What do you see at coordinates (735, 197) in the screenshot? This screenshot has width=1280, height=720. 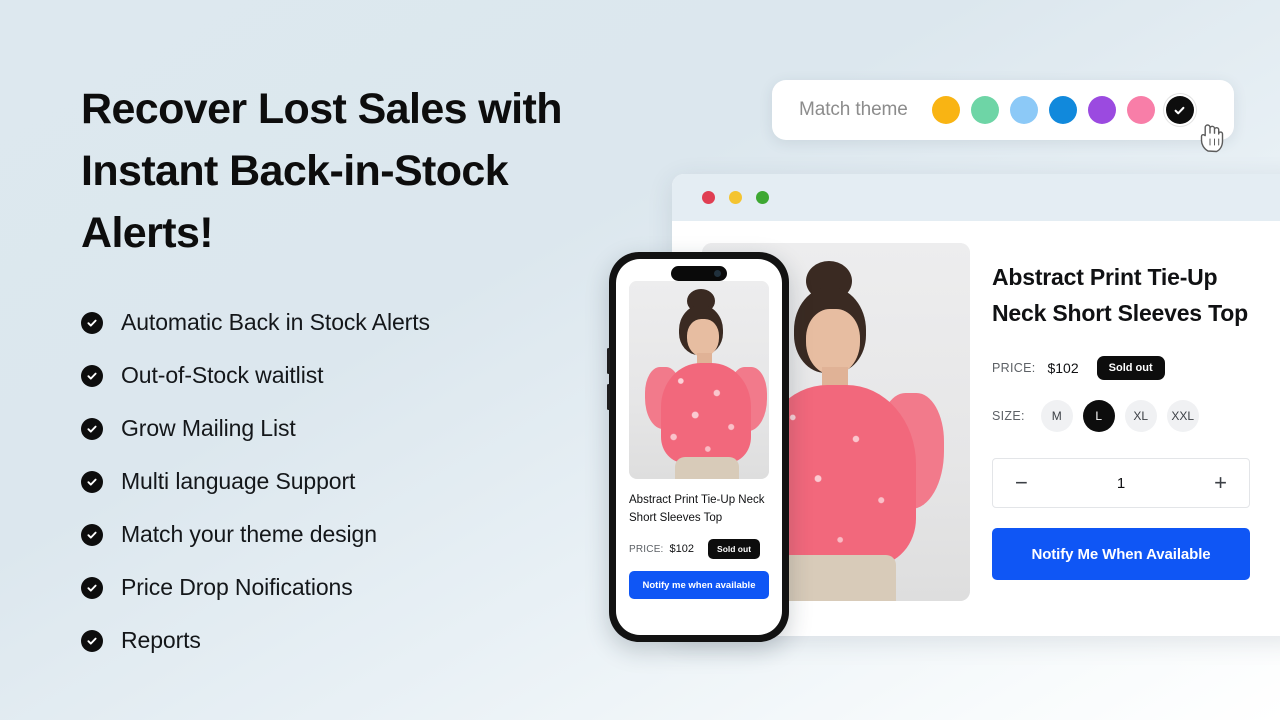 I see `minimize-icon` at bounding box center [735, 197].